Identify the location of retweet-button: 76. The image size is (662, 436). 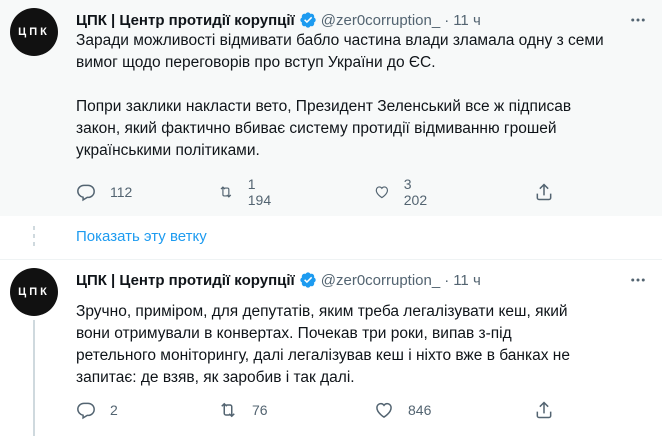
(243, 410).